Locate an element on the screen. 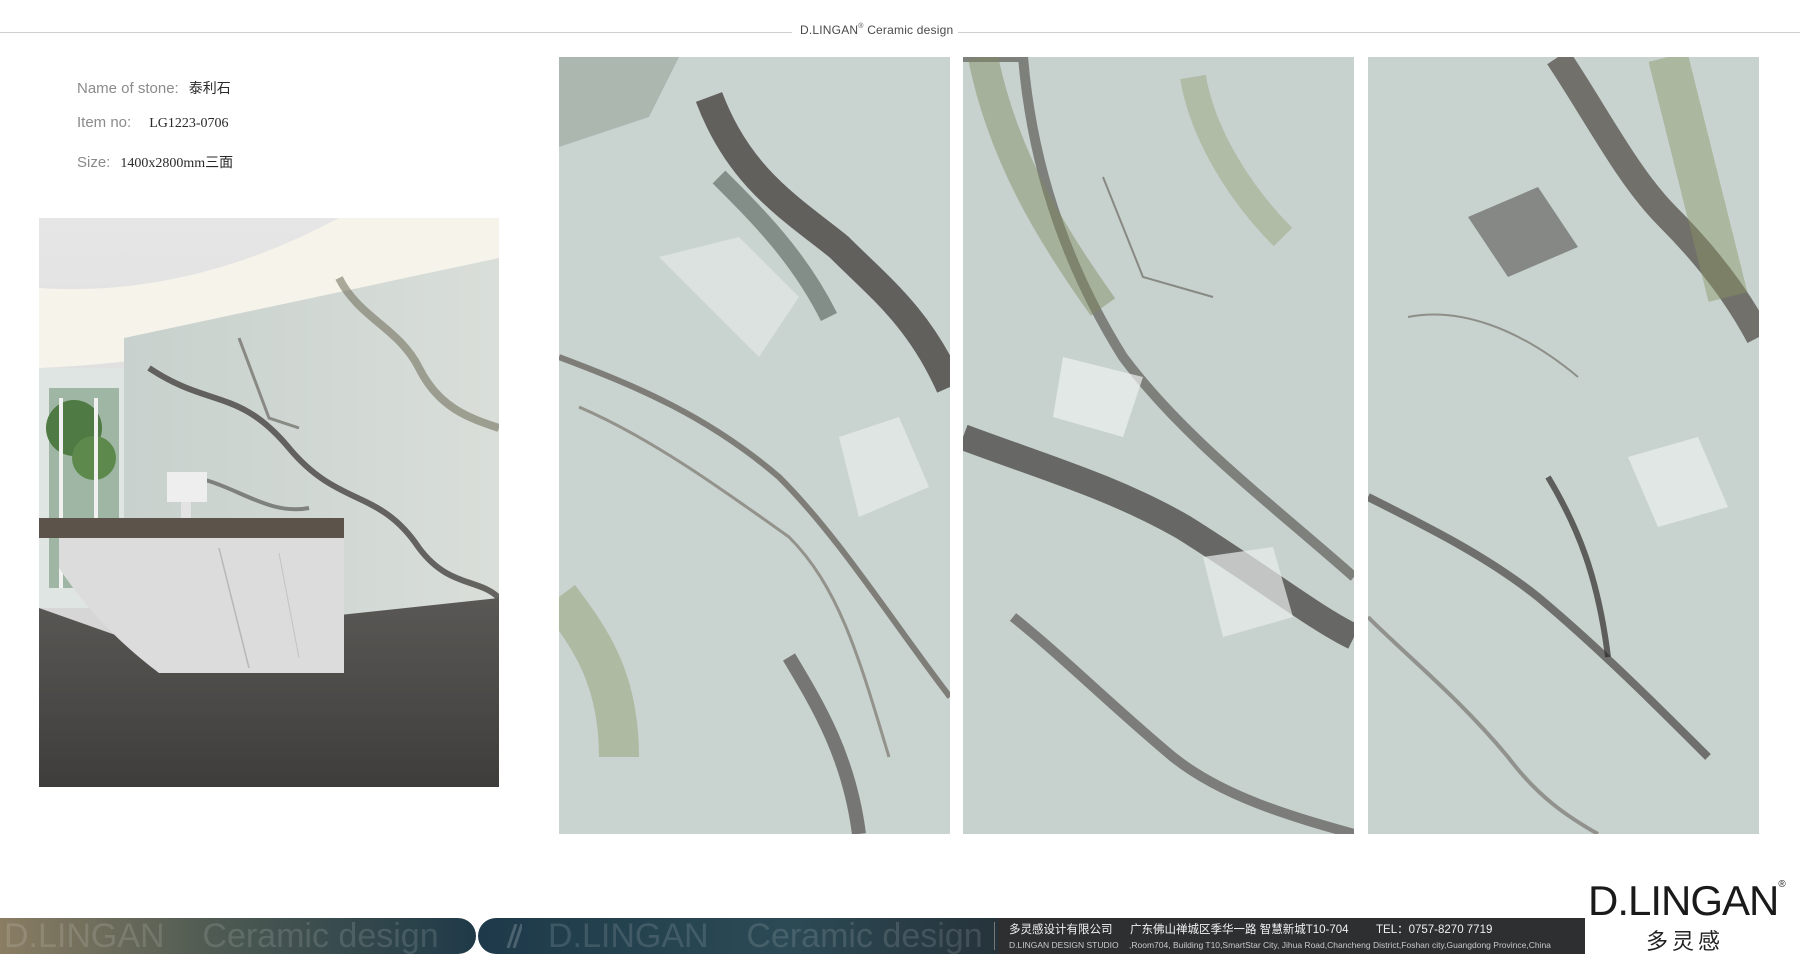 The image size is (1800, 954). footer-tel: TEL：0757-8270 7719 is located at coordinates (1434, 930).